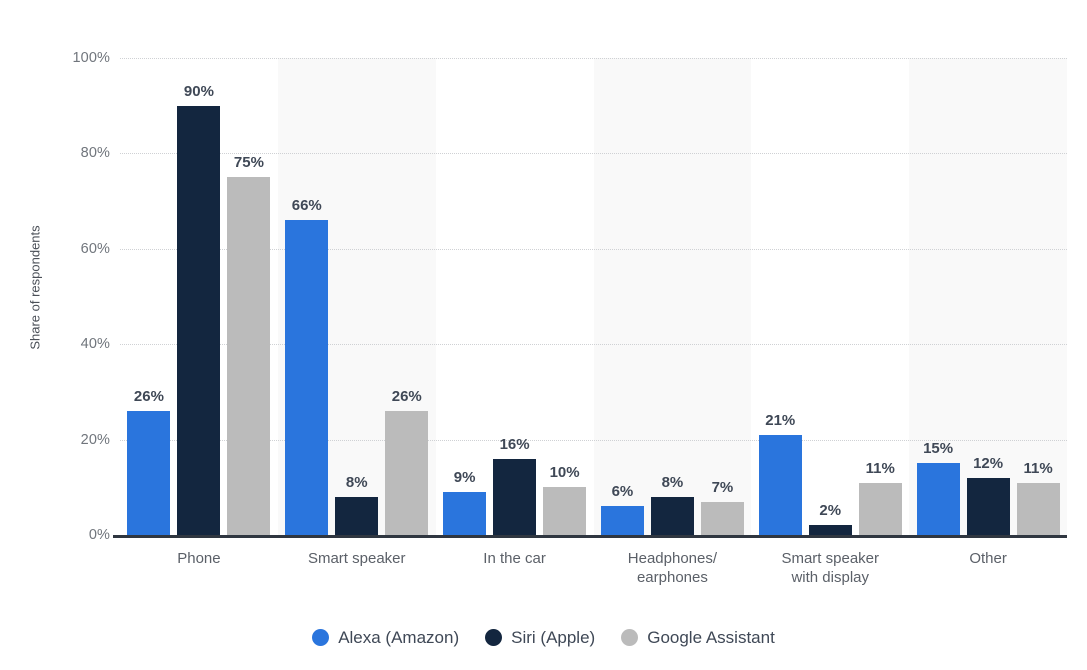 This screenshot has width=1087, height=670. What do you see at coordinates (91, 58) in the screenshot?
I see `y-axis-tick-label: 100%` at bounding box center [91, 58].